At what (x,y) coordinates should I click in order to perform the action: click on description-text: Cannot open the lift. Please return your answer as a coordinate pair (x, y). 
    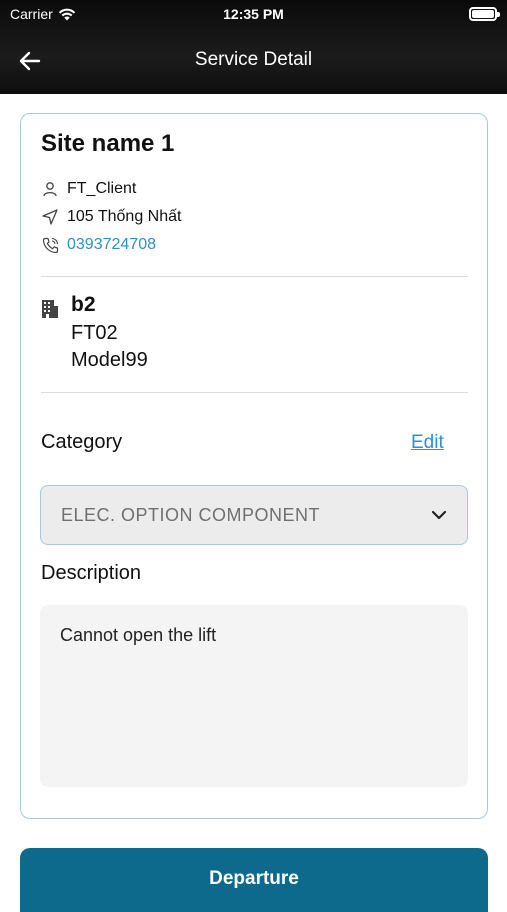
    Looking at the image, I should click on (138, 635).